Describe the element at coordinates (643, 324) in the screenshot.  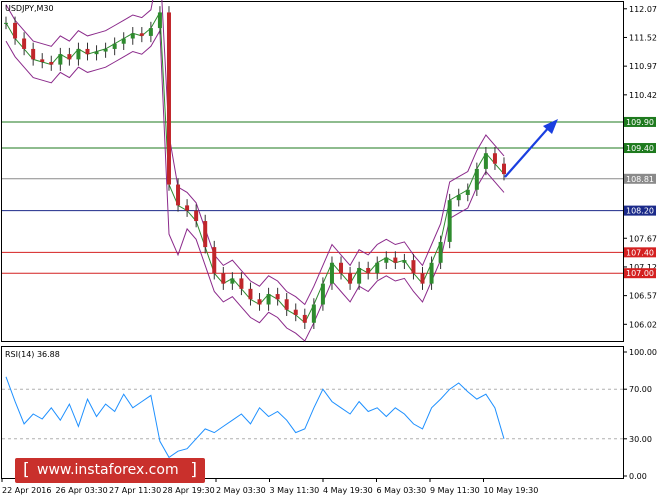
I see `y-tick-label: 106.02` at that location.